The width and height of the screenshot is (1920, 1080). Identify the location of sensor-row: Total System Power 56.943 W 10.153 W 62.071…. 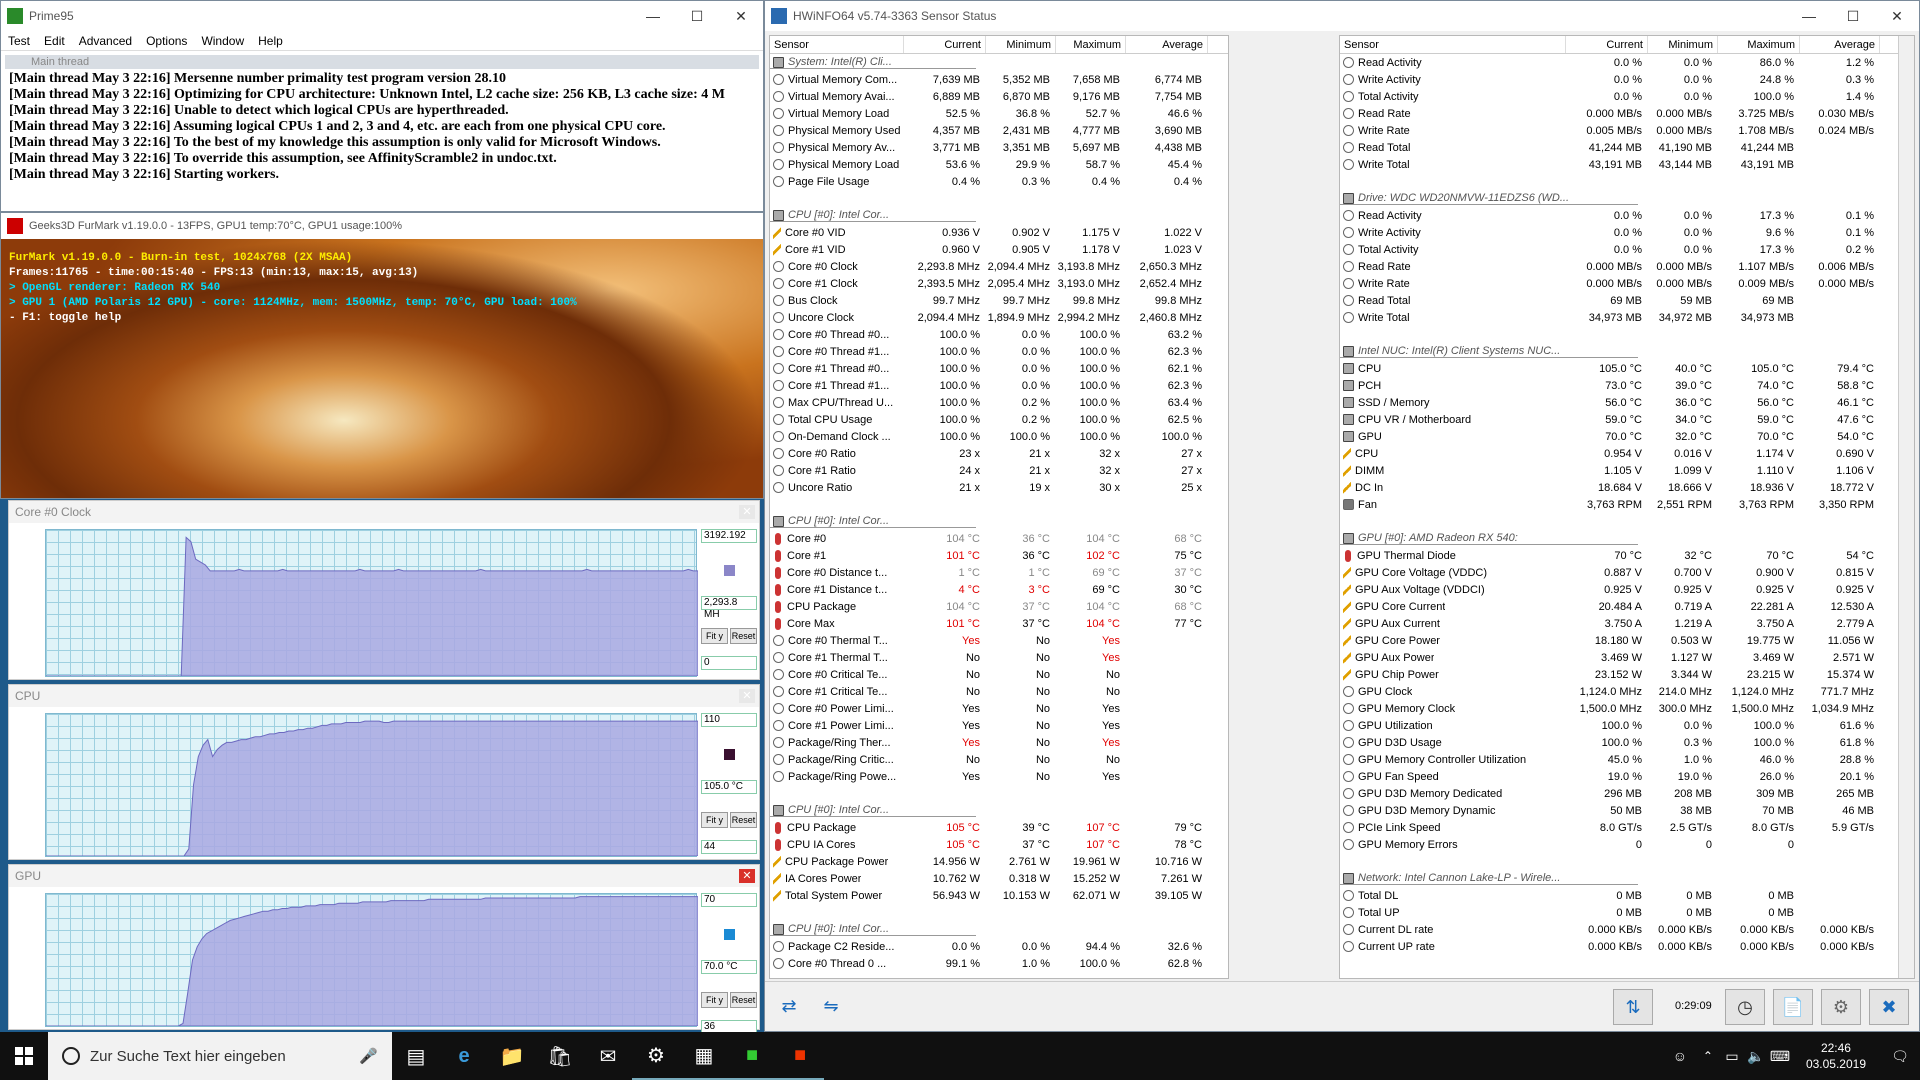
(999, 895).